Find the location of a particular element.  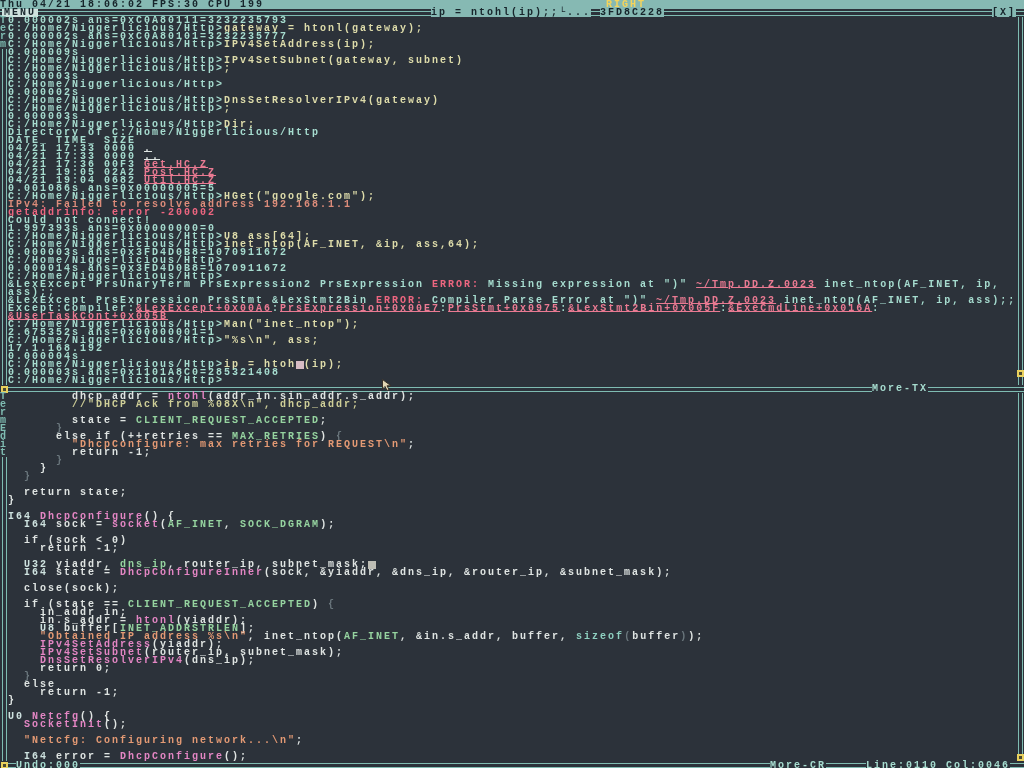

address-text: 3FD8C228 is located at coordinates (632, 13).